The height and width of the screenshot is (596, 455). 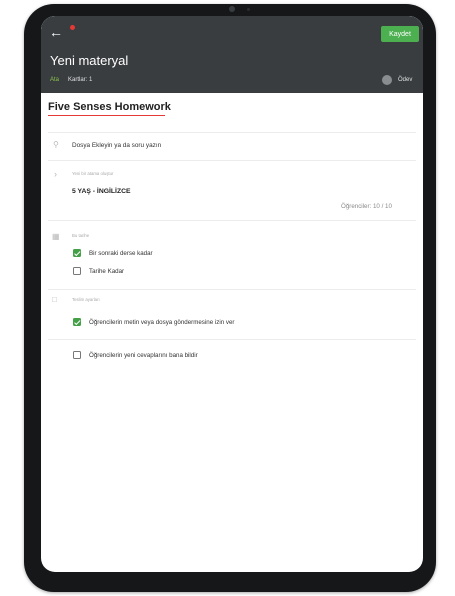 I want to click on delivery-label: Teslim ayarları, so click(x=86, y=299).